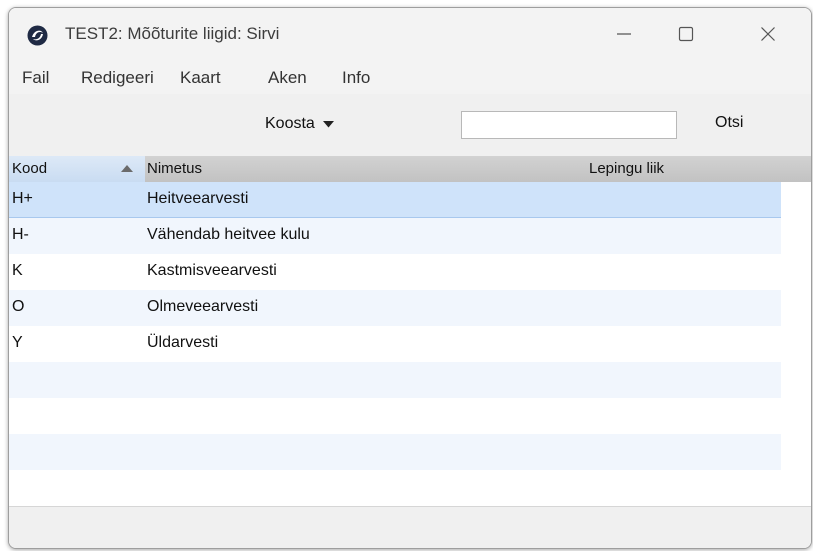  I want to click on menu-fail: Fail, so click(35, 78).